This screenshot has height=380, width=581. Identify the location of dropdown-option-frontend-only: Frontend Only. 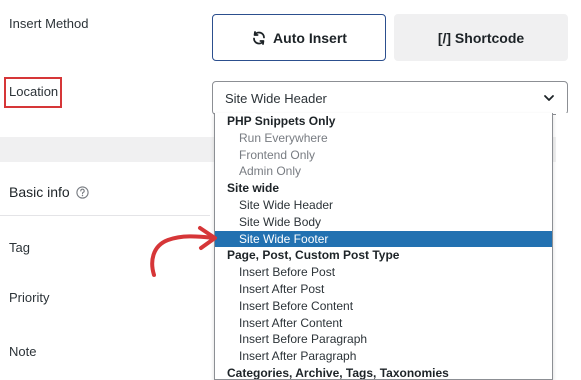
(277, 154).